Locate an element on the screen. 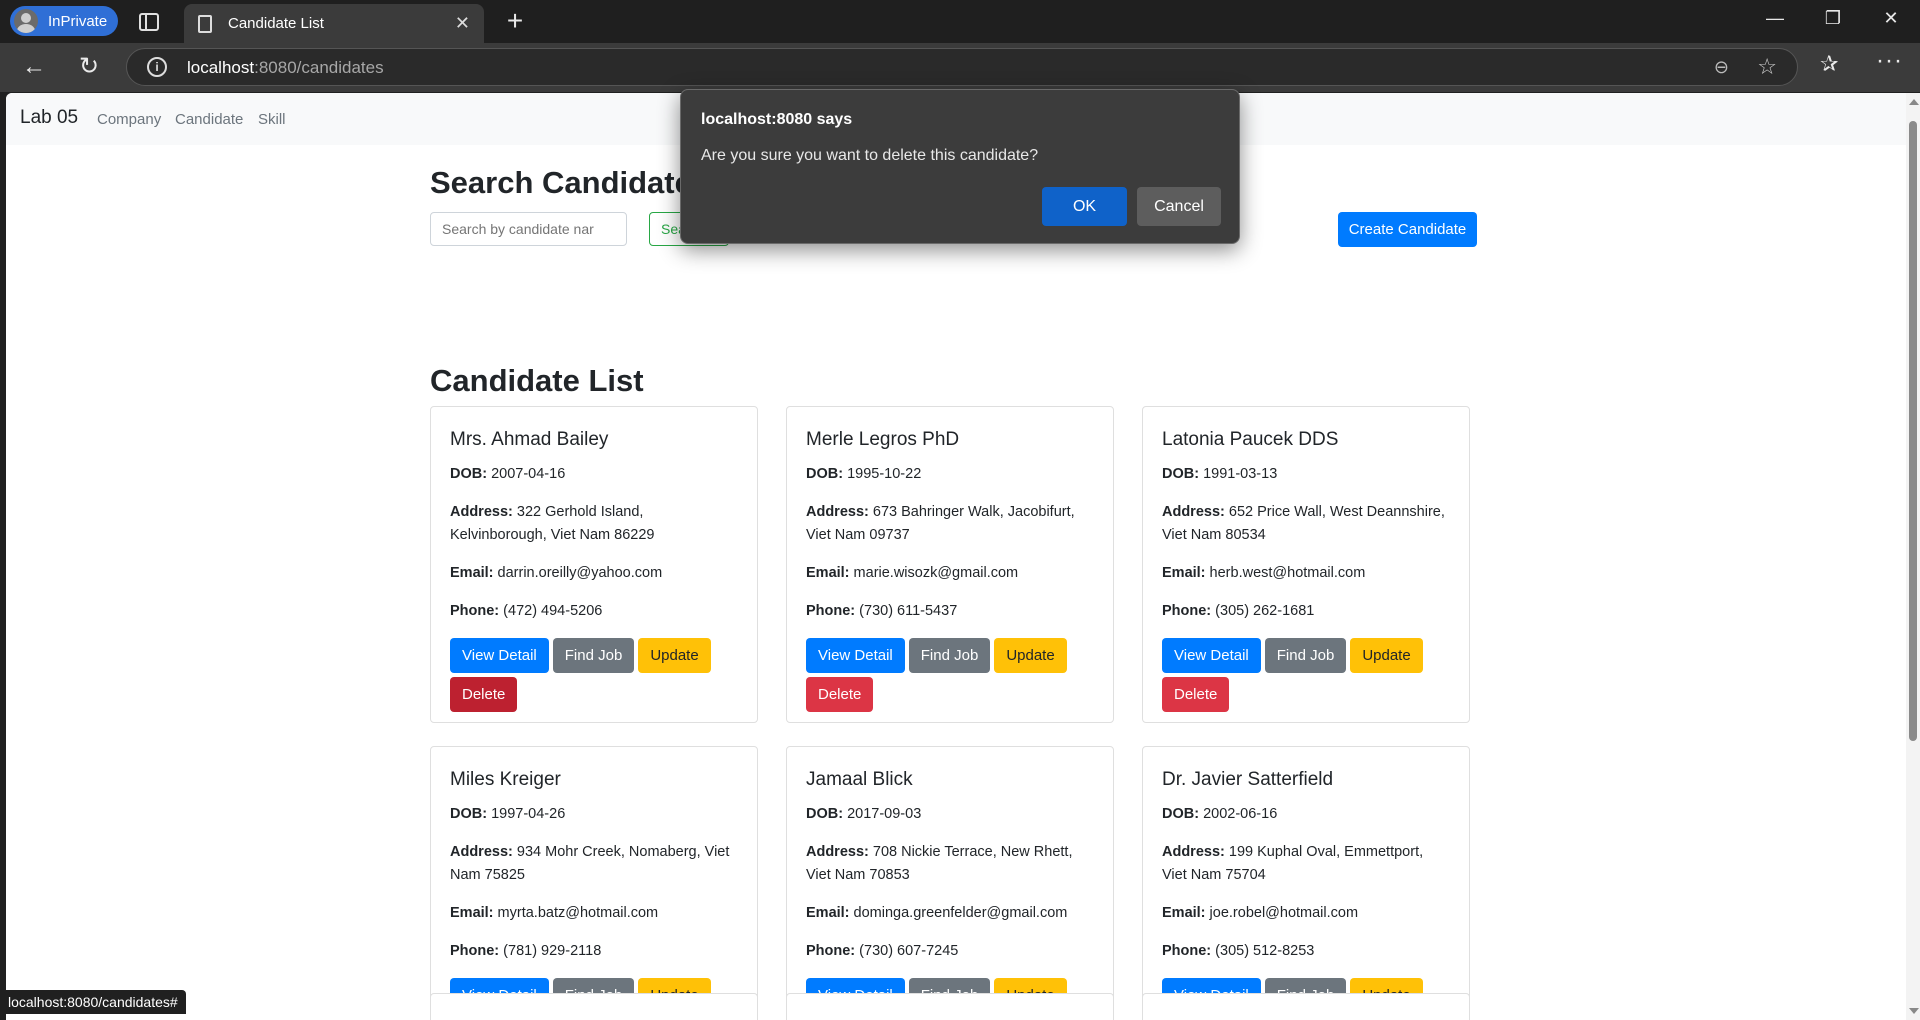 The width and height of the screenshot is (1920, 1020). candidate-name: Mrs. Ahmad Bailey is located at coordinates (529, 439).